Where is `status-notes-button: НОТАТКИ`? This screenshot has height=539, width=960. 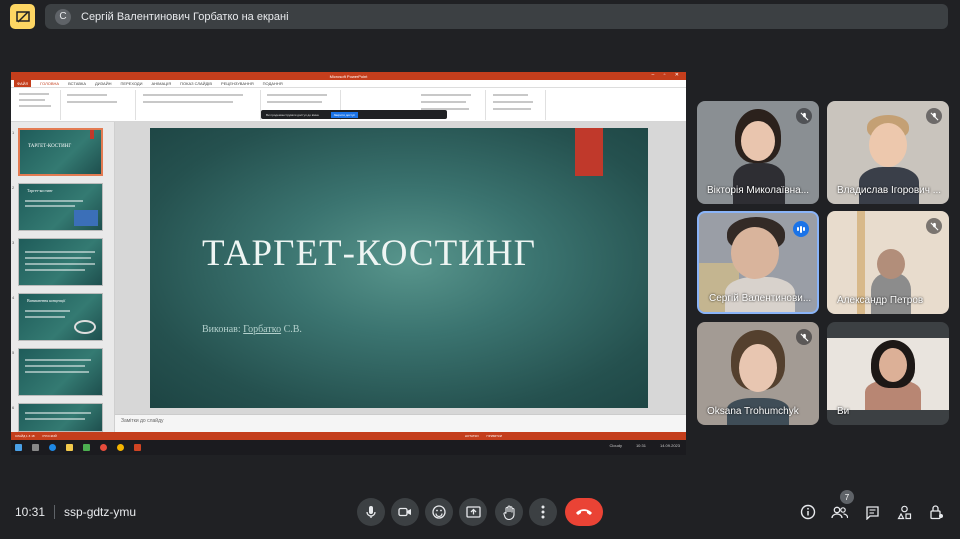 status-notes-button: НОТАТКИ is located at coordinates (472, 436).